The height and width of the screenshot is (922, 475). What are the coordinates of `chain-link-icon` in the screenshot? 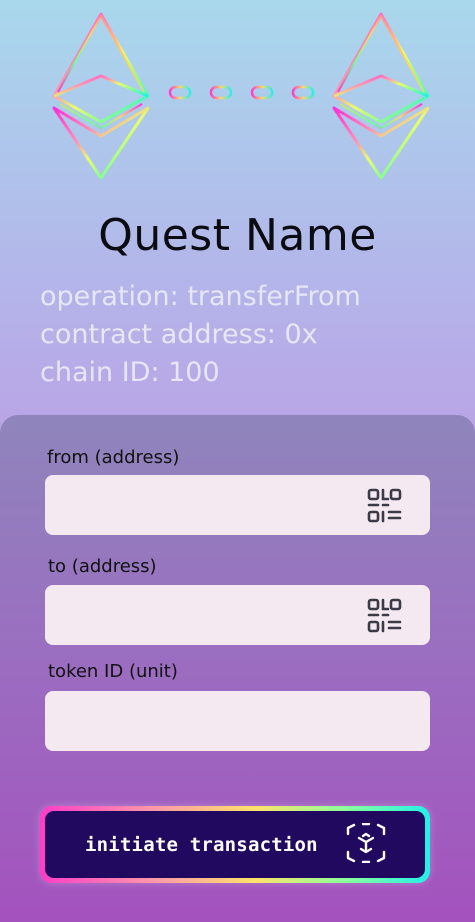 It's located at (241, 92).